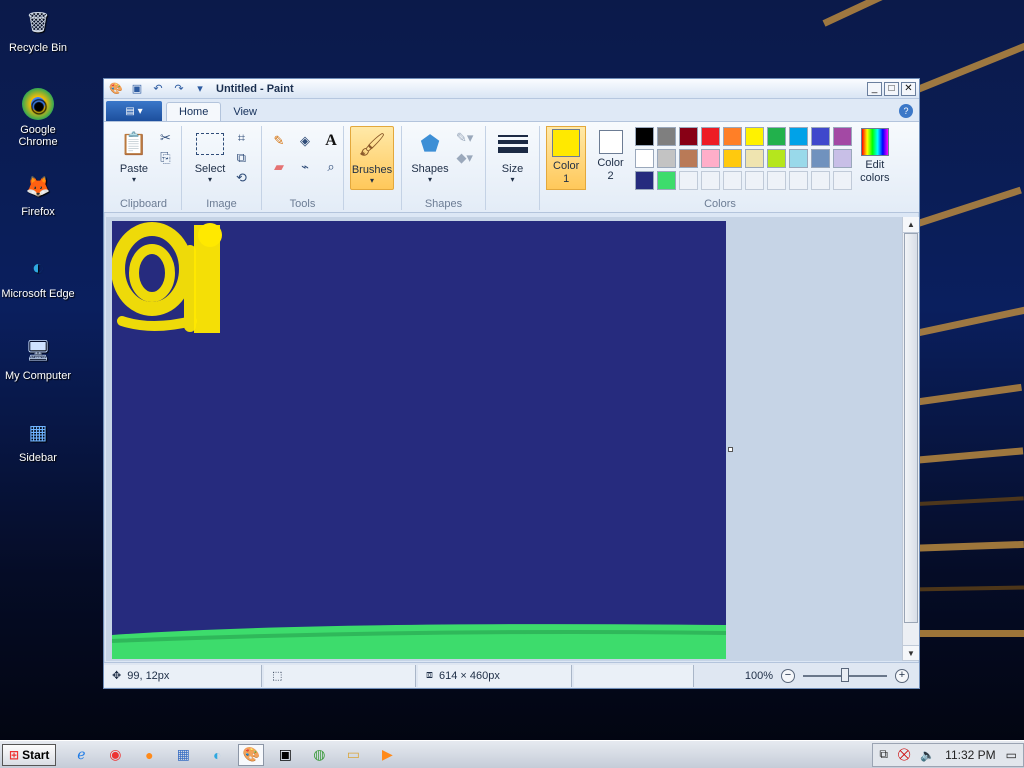 Image resolution: width=1024 pixels, height=768 pixels. What do you see at coordinates (566, 158) in the screenshot?
I see `color1-button: Color 1` at bounding box center [566, 158].